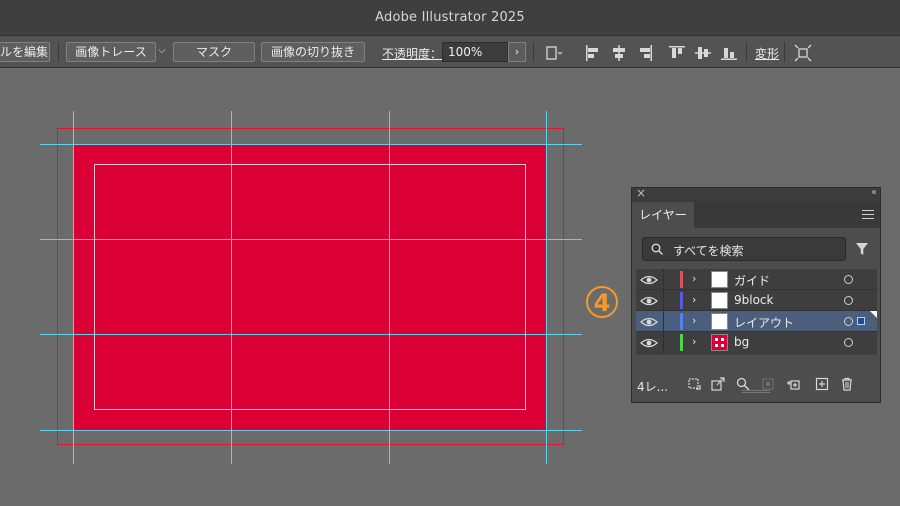 The width and height of the screenshot is (900, 506). I want to click on search-icon, so click(657, 249).